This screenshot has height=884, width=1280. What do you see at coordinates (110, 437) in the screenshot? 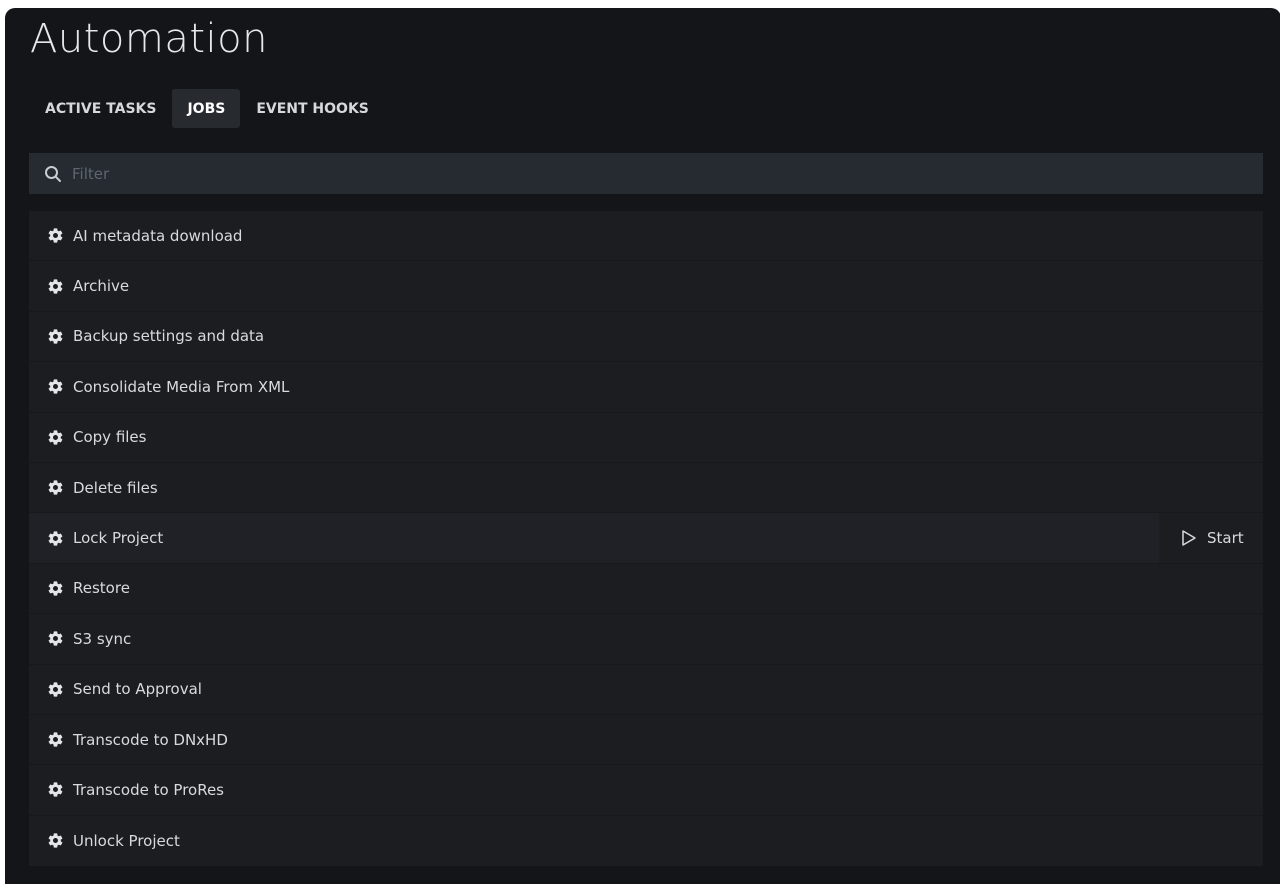
I see `job-label: Copy files` at bounding box center [110, 437].